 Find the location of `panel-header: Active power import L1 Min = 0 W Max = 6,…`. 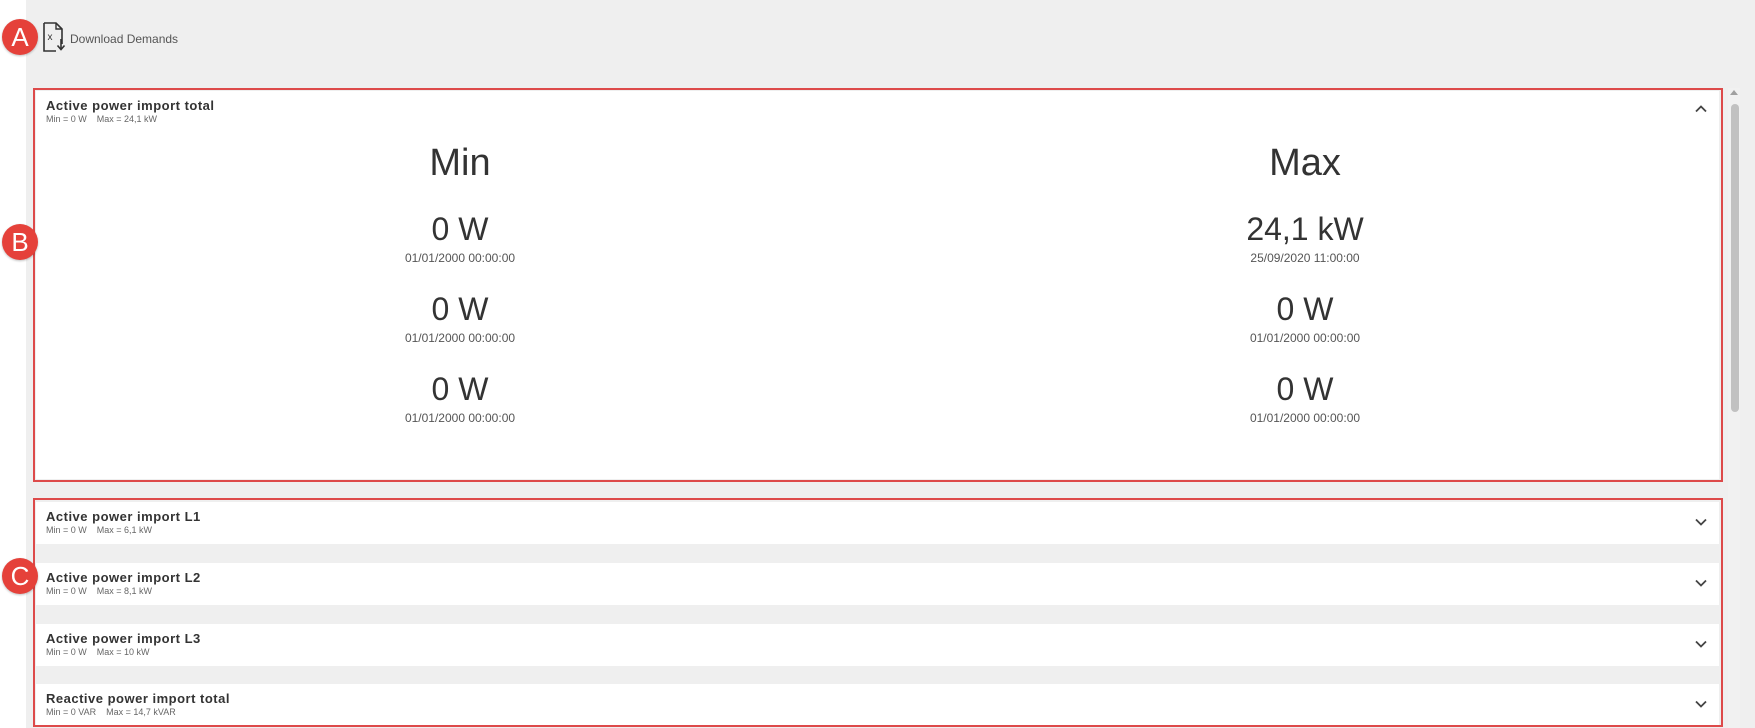

panel-header: Active power import L1 Min = 0 W Max = 6,… is located at coordinates (123, 522).